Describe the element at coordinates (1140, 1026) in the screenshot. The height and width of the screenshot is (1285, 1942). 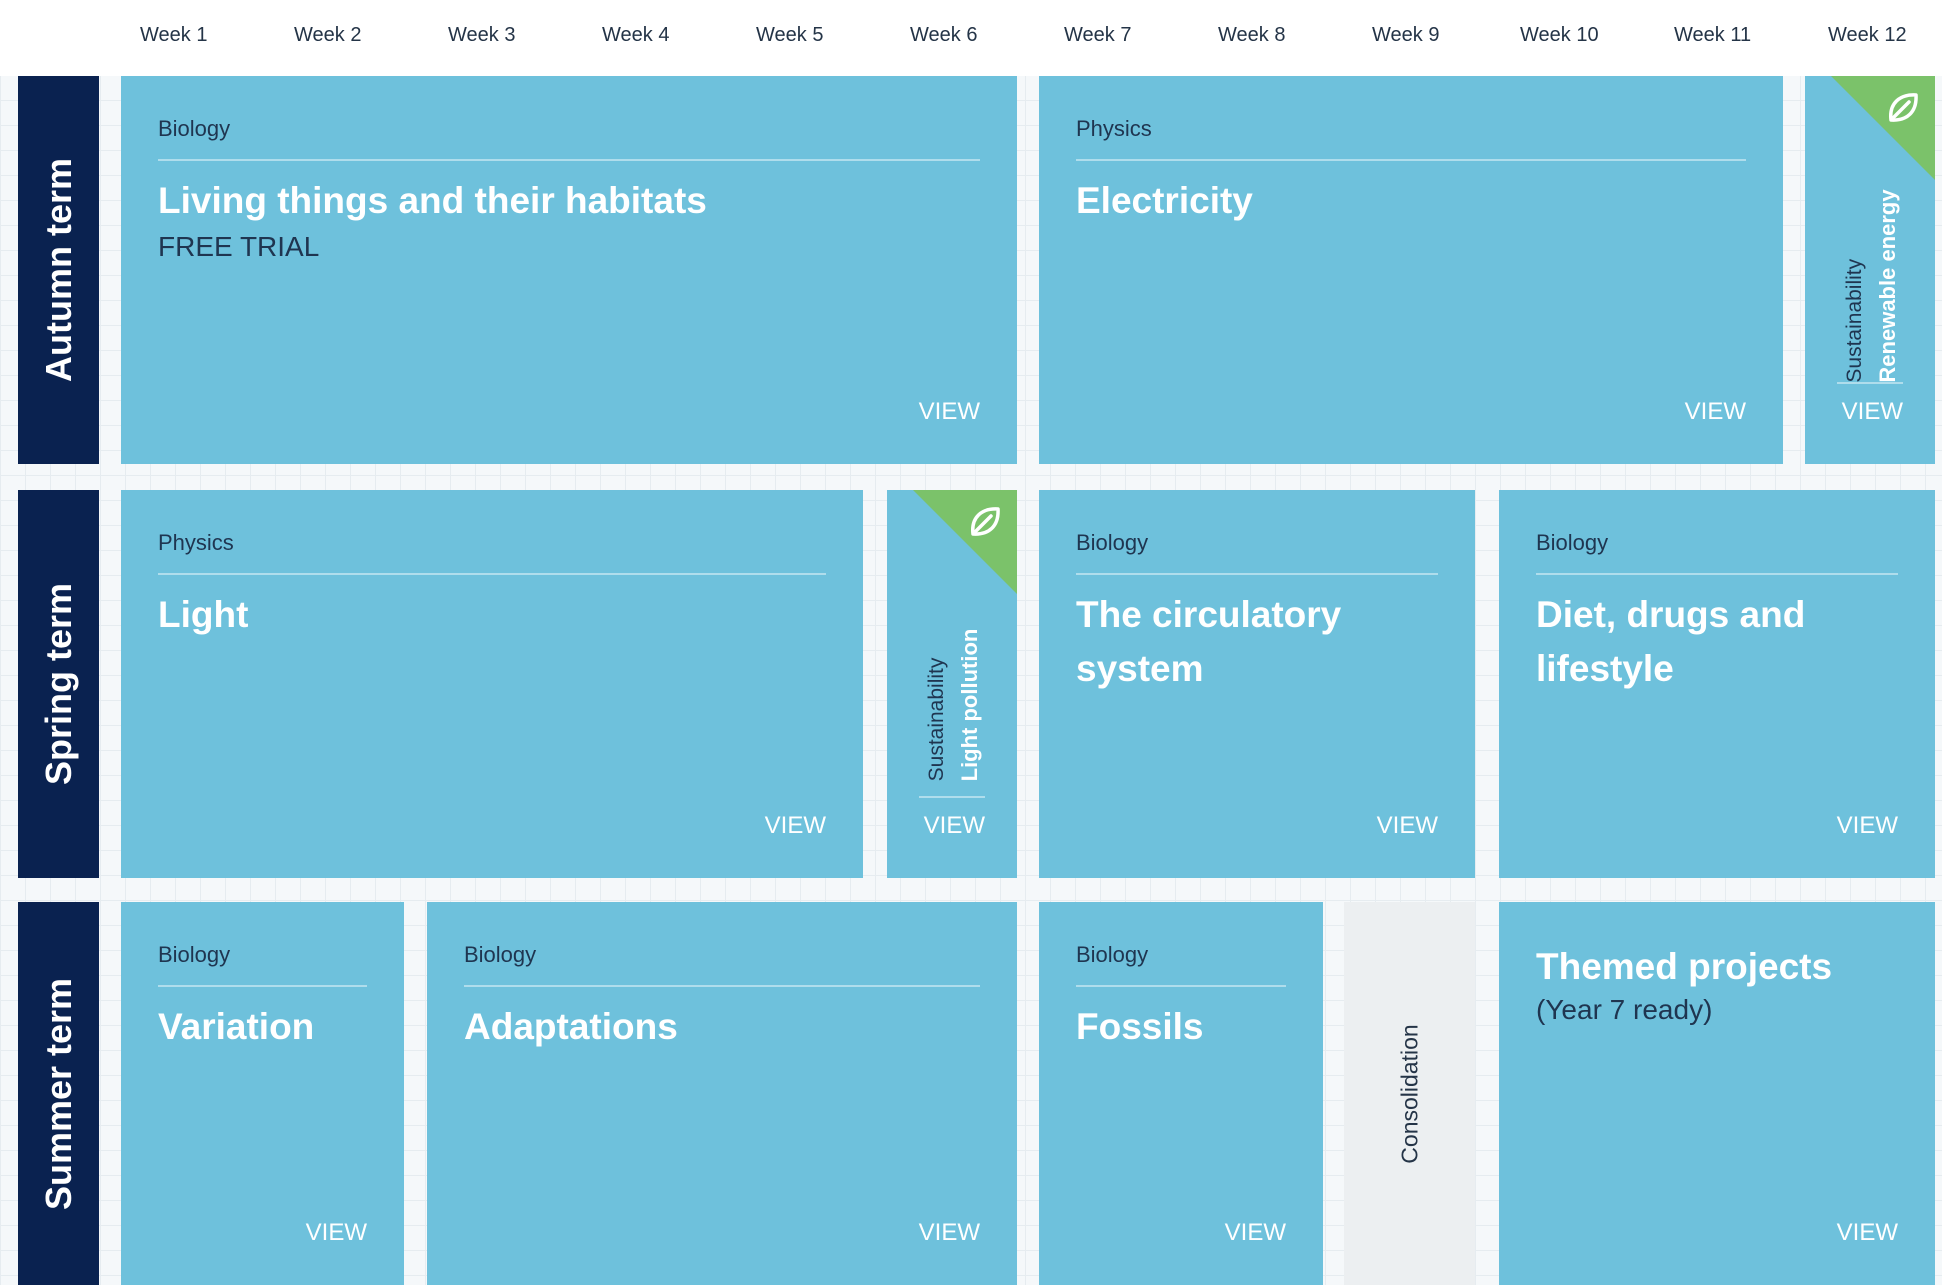
I see `unit-title: Fossils` at that location.